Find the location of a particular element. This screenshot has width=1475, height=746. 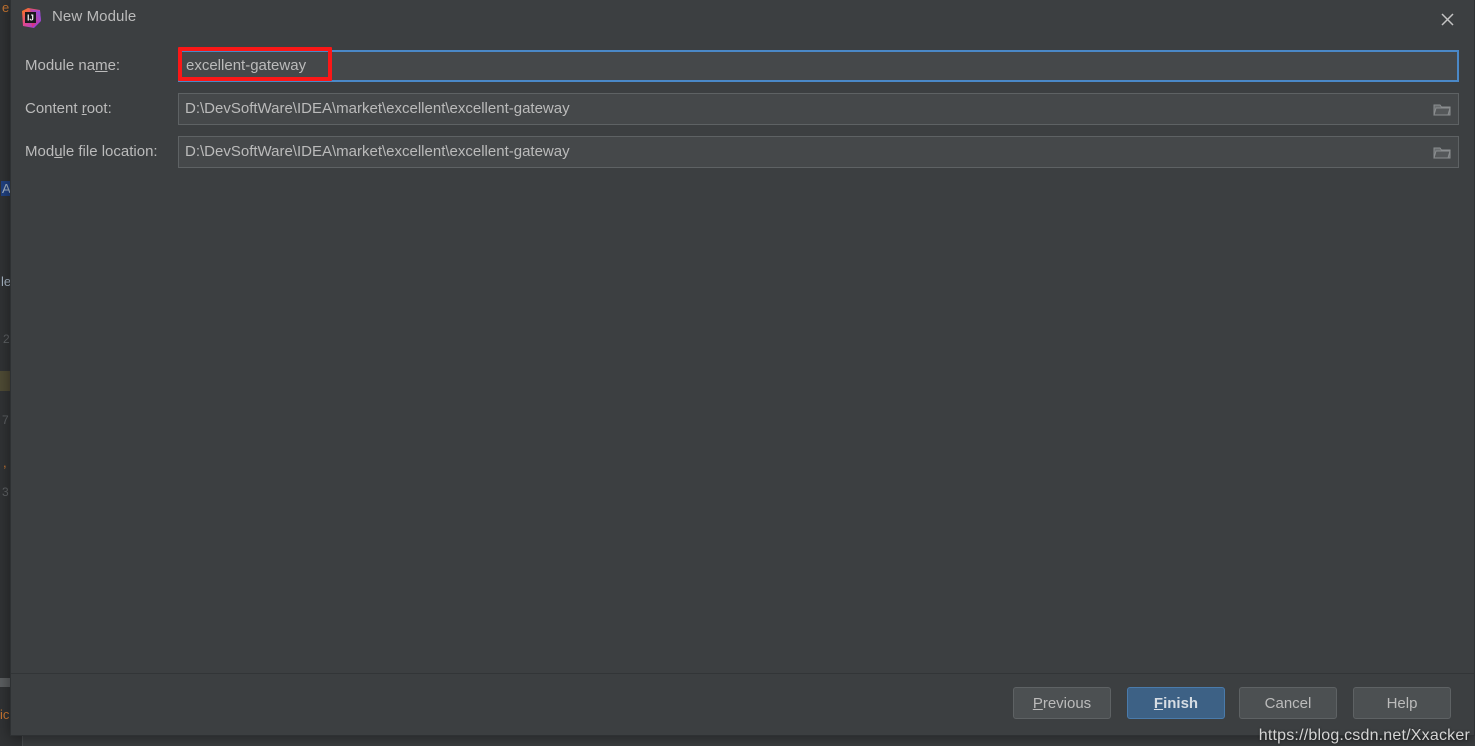

close-icon is located at coordinates (1447, 19).